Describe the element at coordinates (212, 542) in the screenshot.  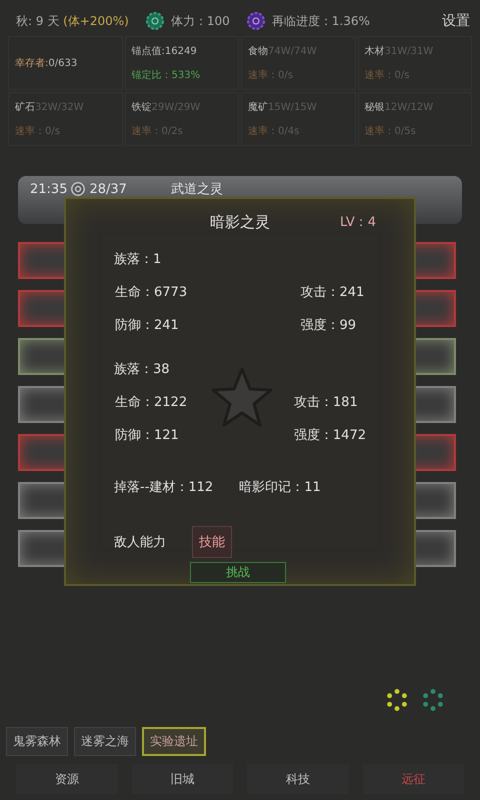
I see `skill-button: 技能` at that location.